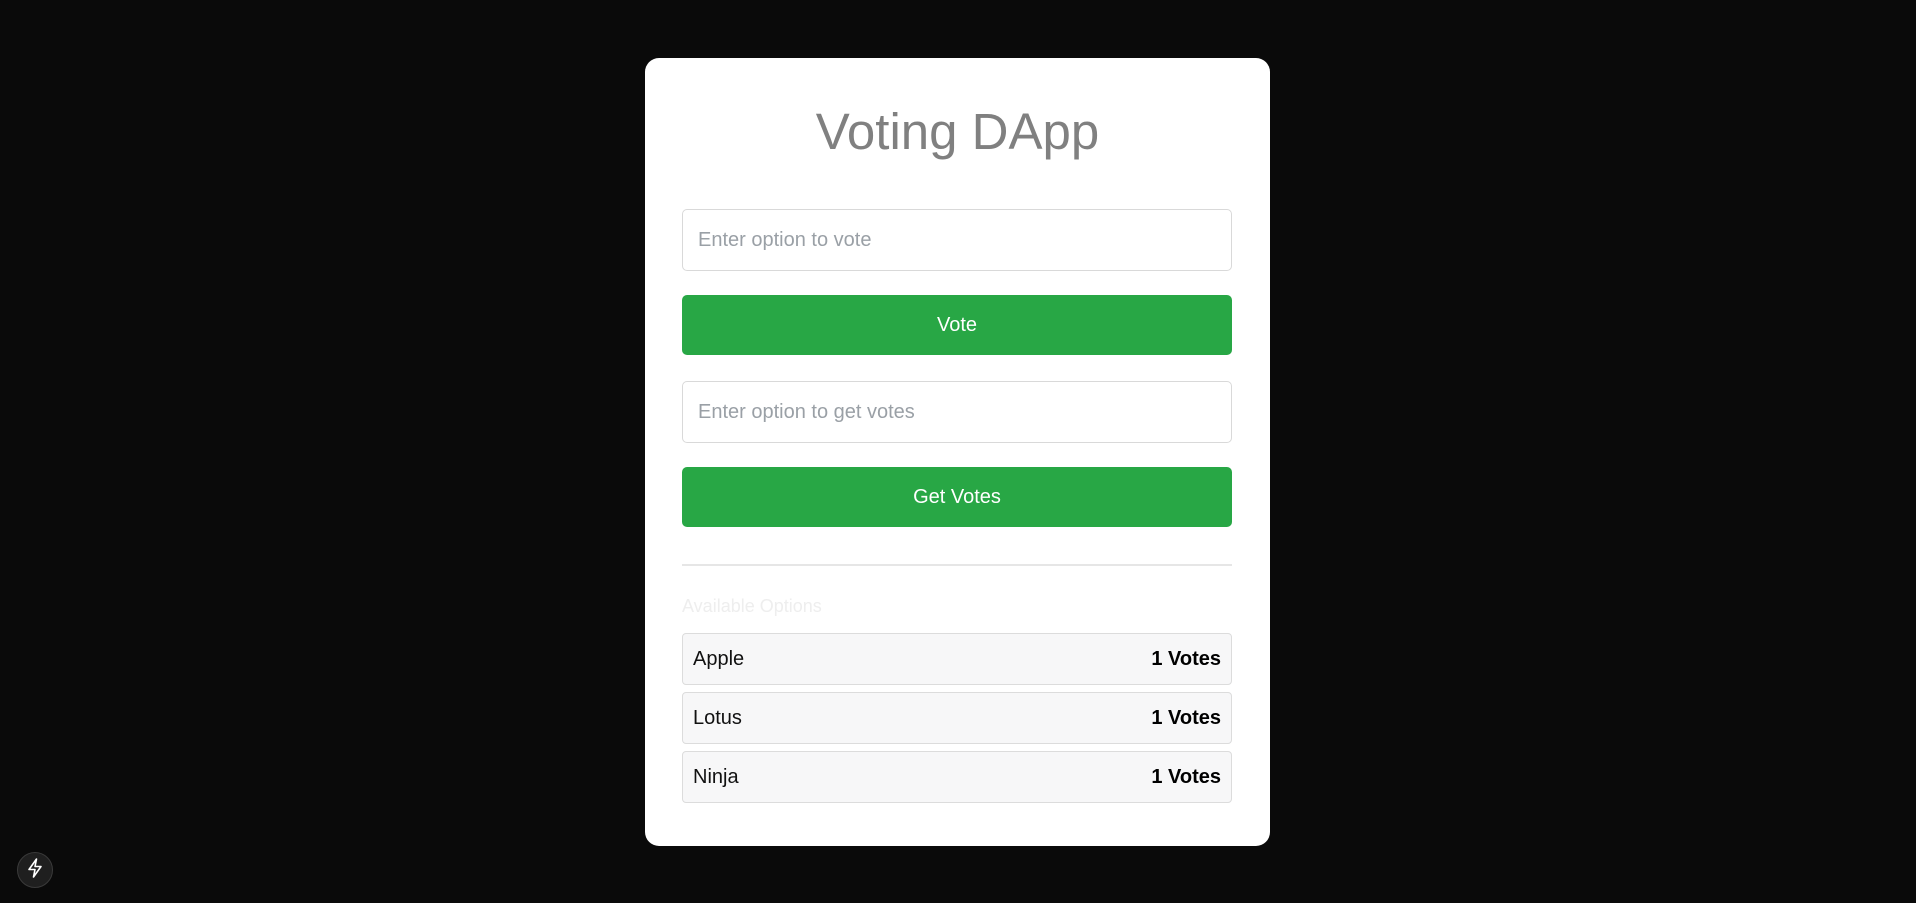 Image resolution: width=1916 pixels, height=903 pixels. Describe the element at coordinates (957, 412) in the screenshot. I see `get-votes-option-input` at that location.